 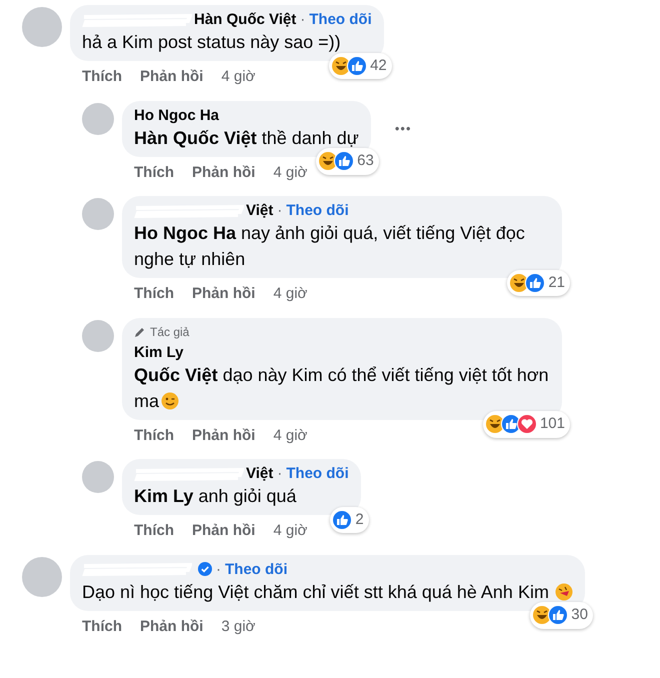 I want to click on reaction-summary: 21, so click(x=538, y=283).